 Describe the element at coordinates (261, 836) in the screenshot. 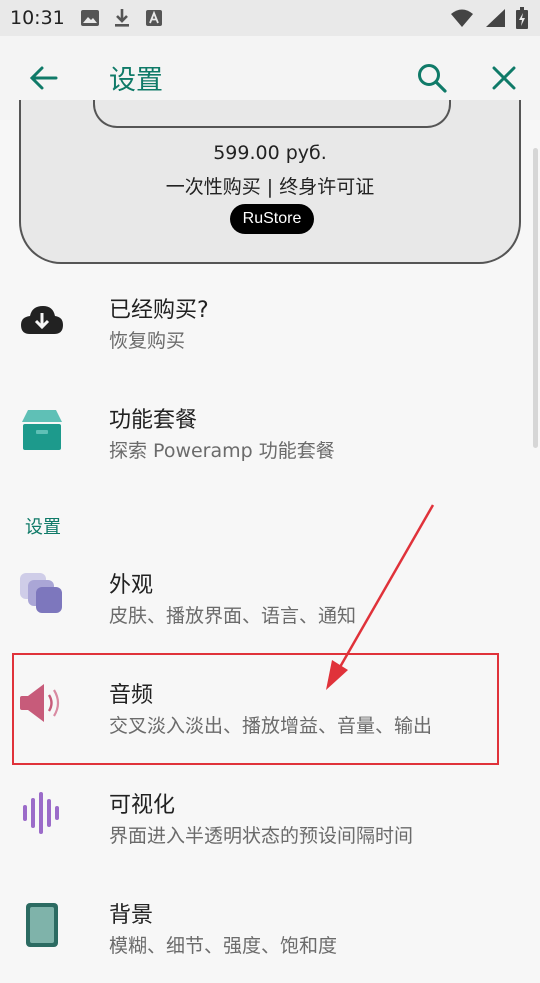

I see `item-subtitle: 界面进入半透明状态的预设间隔时间` at that location.